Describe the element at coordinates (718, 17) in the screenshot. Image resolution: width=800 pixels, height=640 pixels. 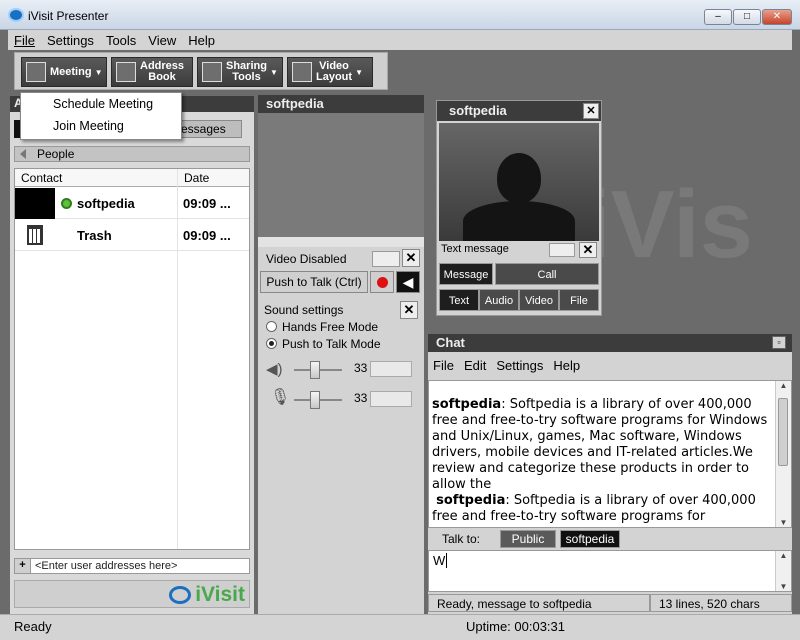
I see `minimize-button: –` at that location.